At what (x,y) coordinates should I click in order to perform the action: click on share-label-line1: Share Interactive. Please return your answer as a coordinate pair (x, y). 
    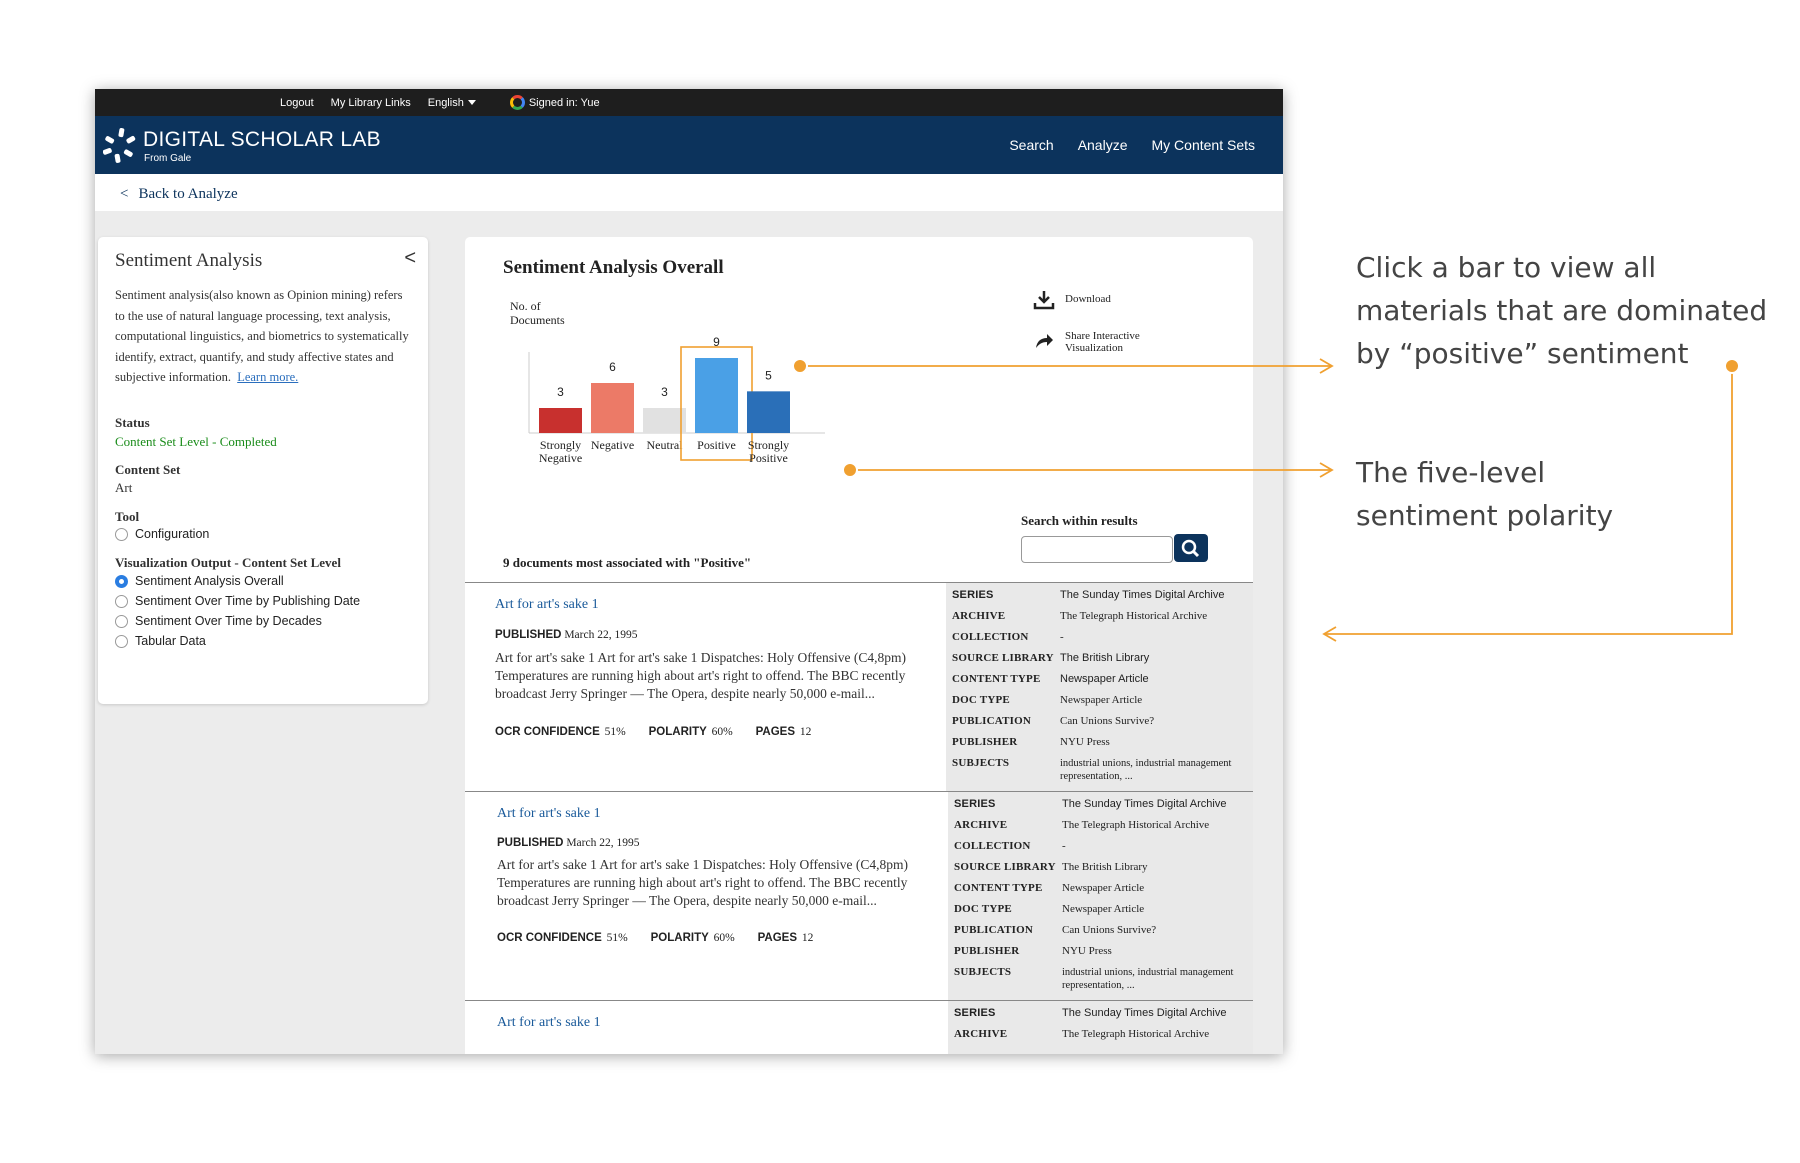
    Looking at the image, I should click on (1102, 336).